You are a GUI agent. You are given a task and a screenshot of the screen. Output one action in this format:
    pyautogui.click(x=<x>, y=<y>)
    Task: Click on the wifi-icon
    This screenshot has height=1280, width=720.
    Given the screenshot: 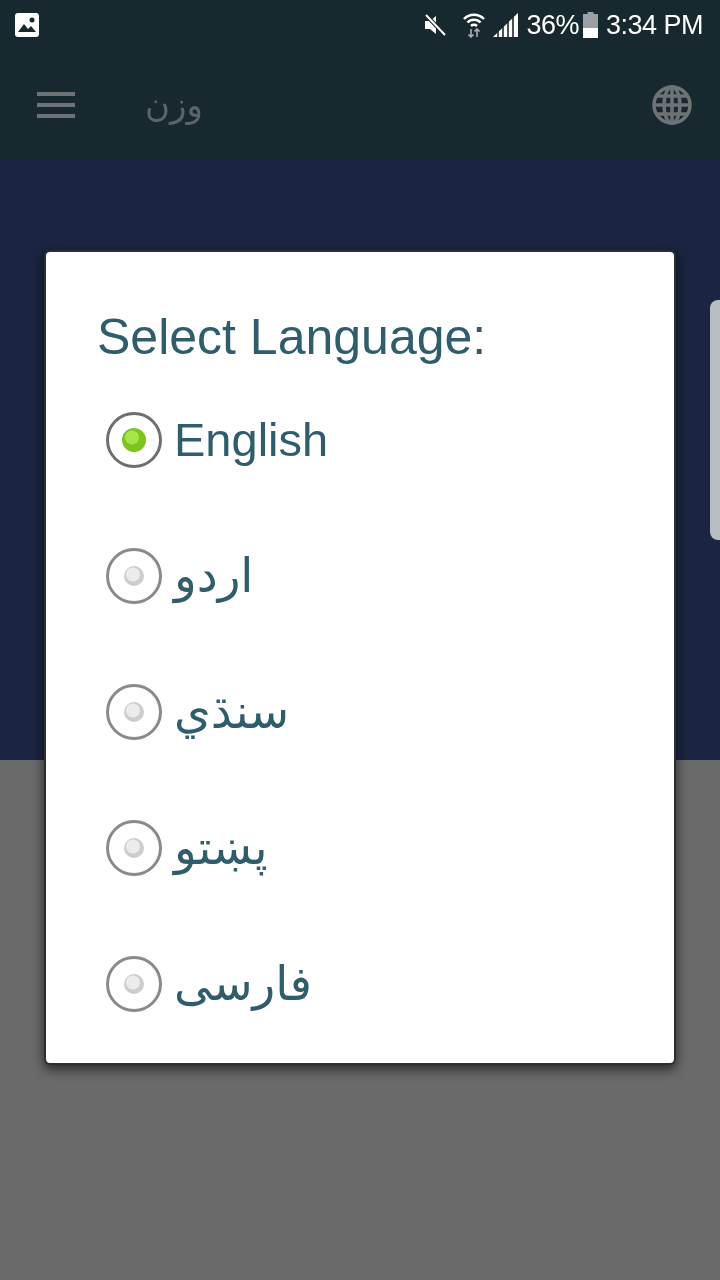 What is the action you would take?
    pyautogui.click(x=474, y=25)
    